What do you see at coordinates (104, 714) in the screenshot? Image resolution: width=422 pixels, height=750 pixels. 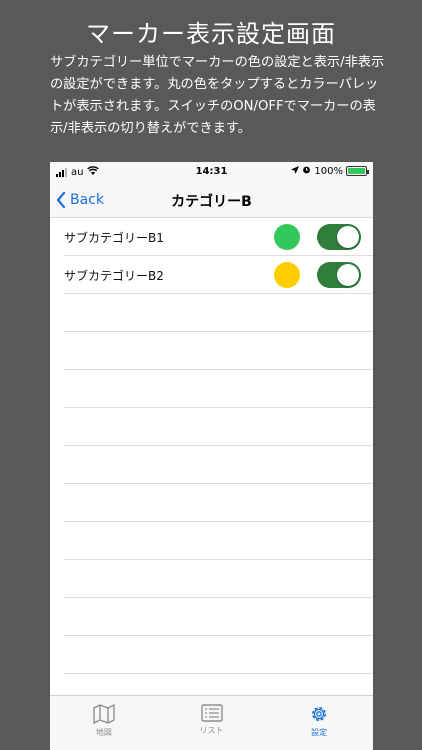 I see `map-icon` at bounding box center [104, 714].